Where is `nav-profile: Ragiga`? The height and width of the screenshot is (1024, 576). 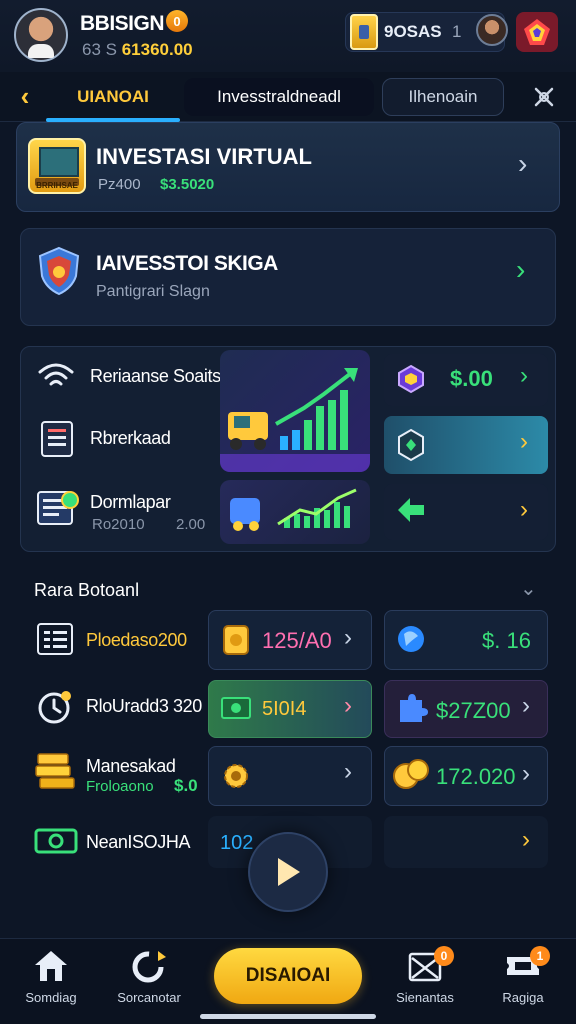 nav-profile: Ragiga is located at coordinates (523, 981).